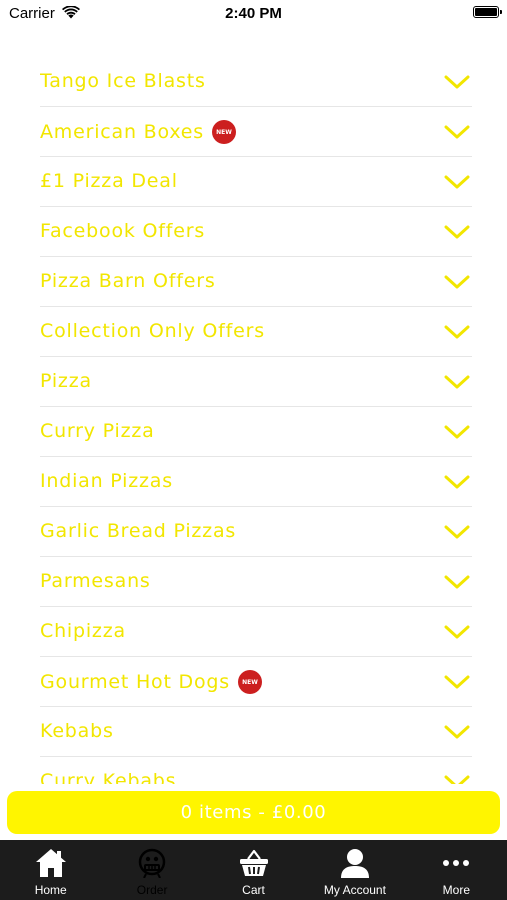 This screenshot has height=900, width=507. I want to click on menu-category-label: Curry Kebabs, so click(108, 777).